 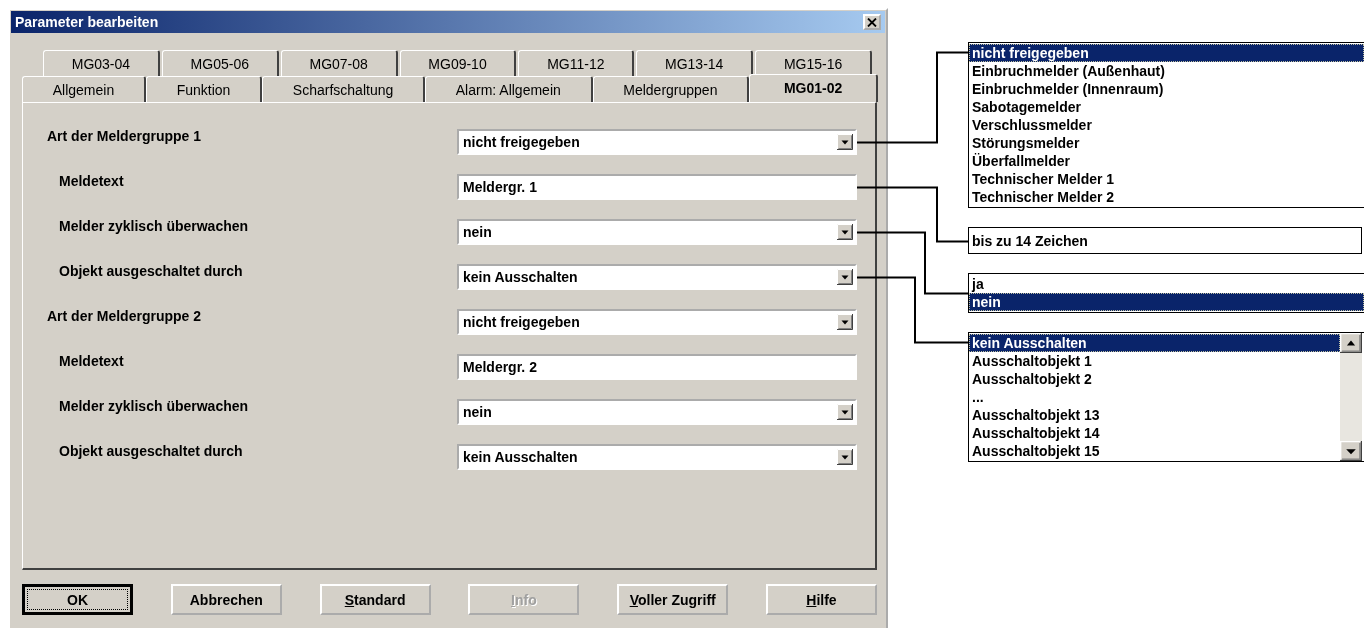 I want to click on tab: MG07-08, so click(x=339, y=63).